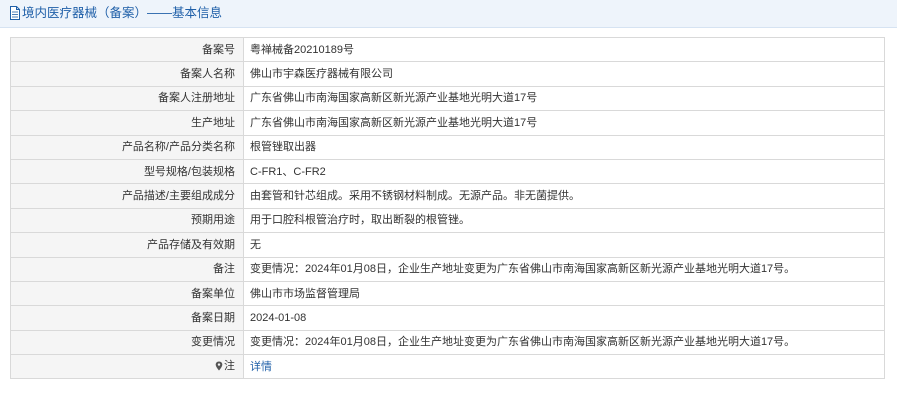  Describe the element at coordinates (229, 365) in the screenshot. I see `note-label: 注` at that location.